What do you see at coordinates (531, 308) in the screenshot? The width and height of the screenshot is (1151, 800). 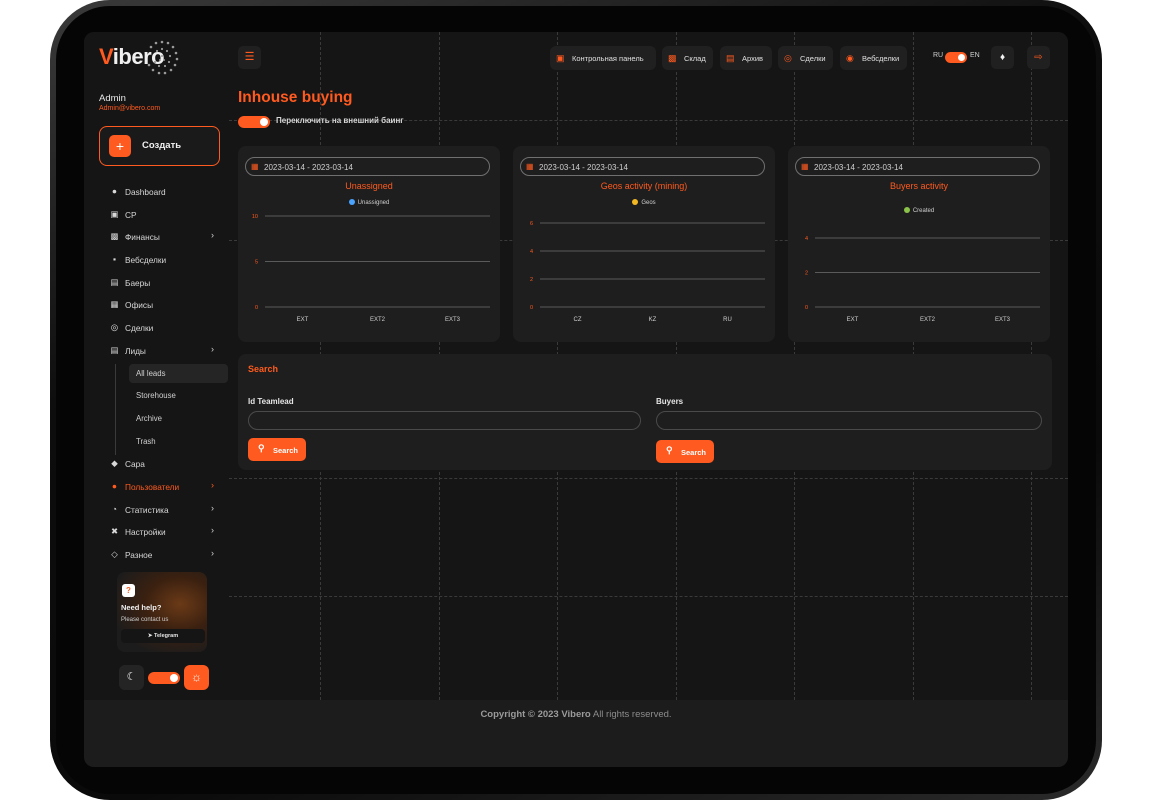 I see `y-tick-label: 0` at bounding box center [531, 308].